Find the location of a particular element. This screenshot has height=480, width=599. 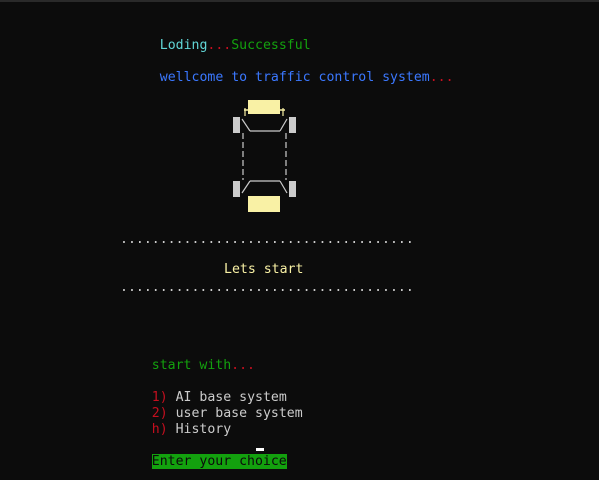

choice-prompt-text: Enter your choice is located at coordinates (219, 461).